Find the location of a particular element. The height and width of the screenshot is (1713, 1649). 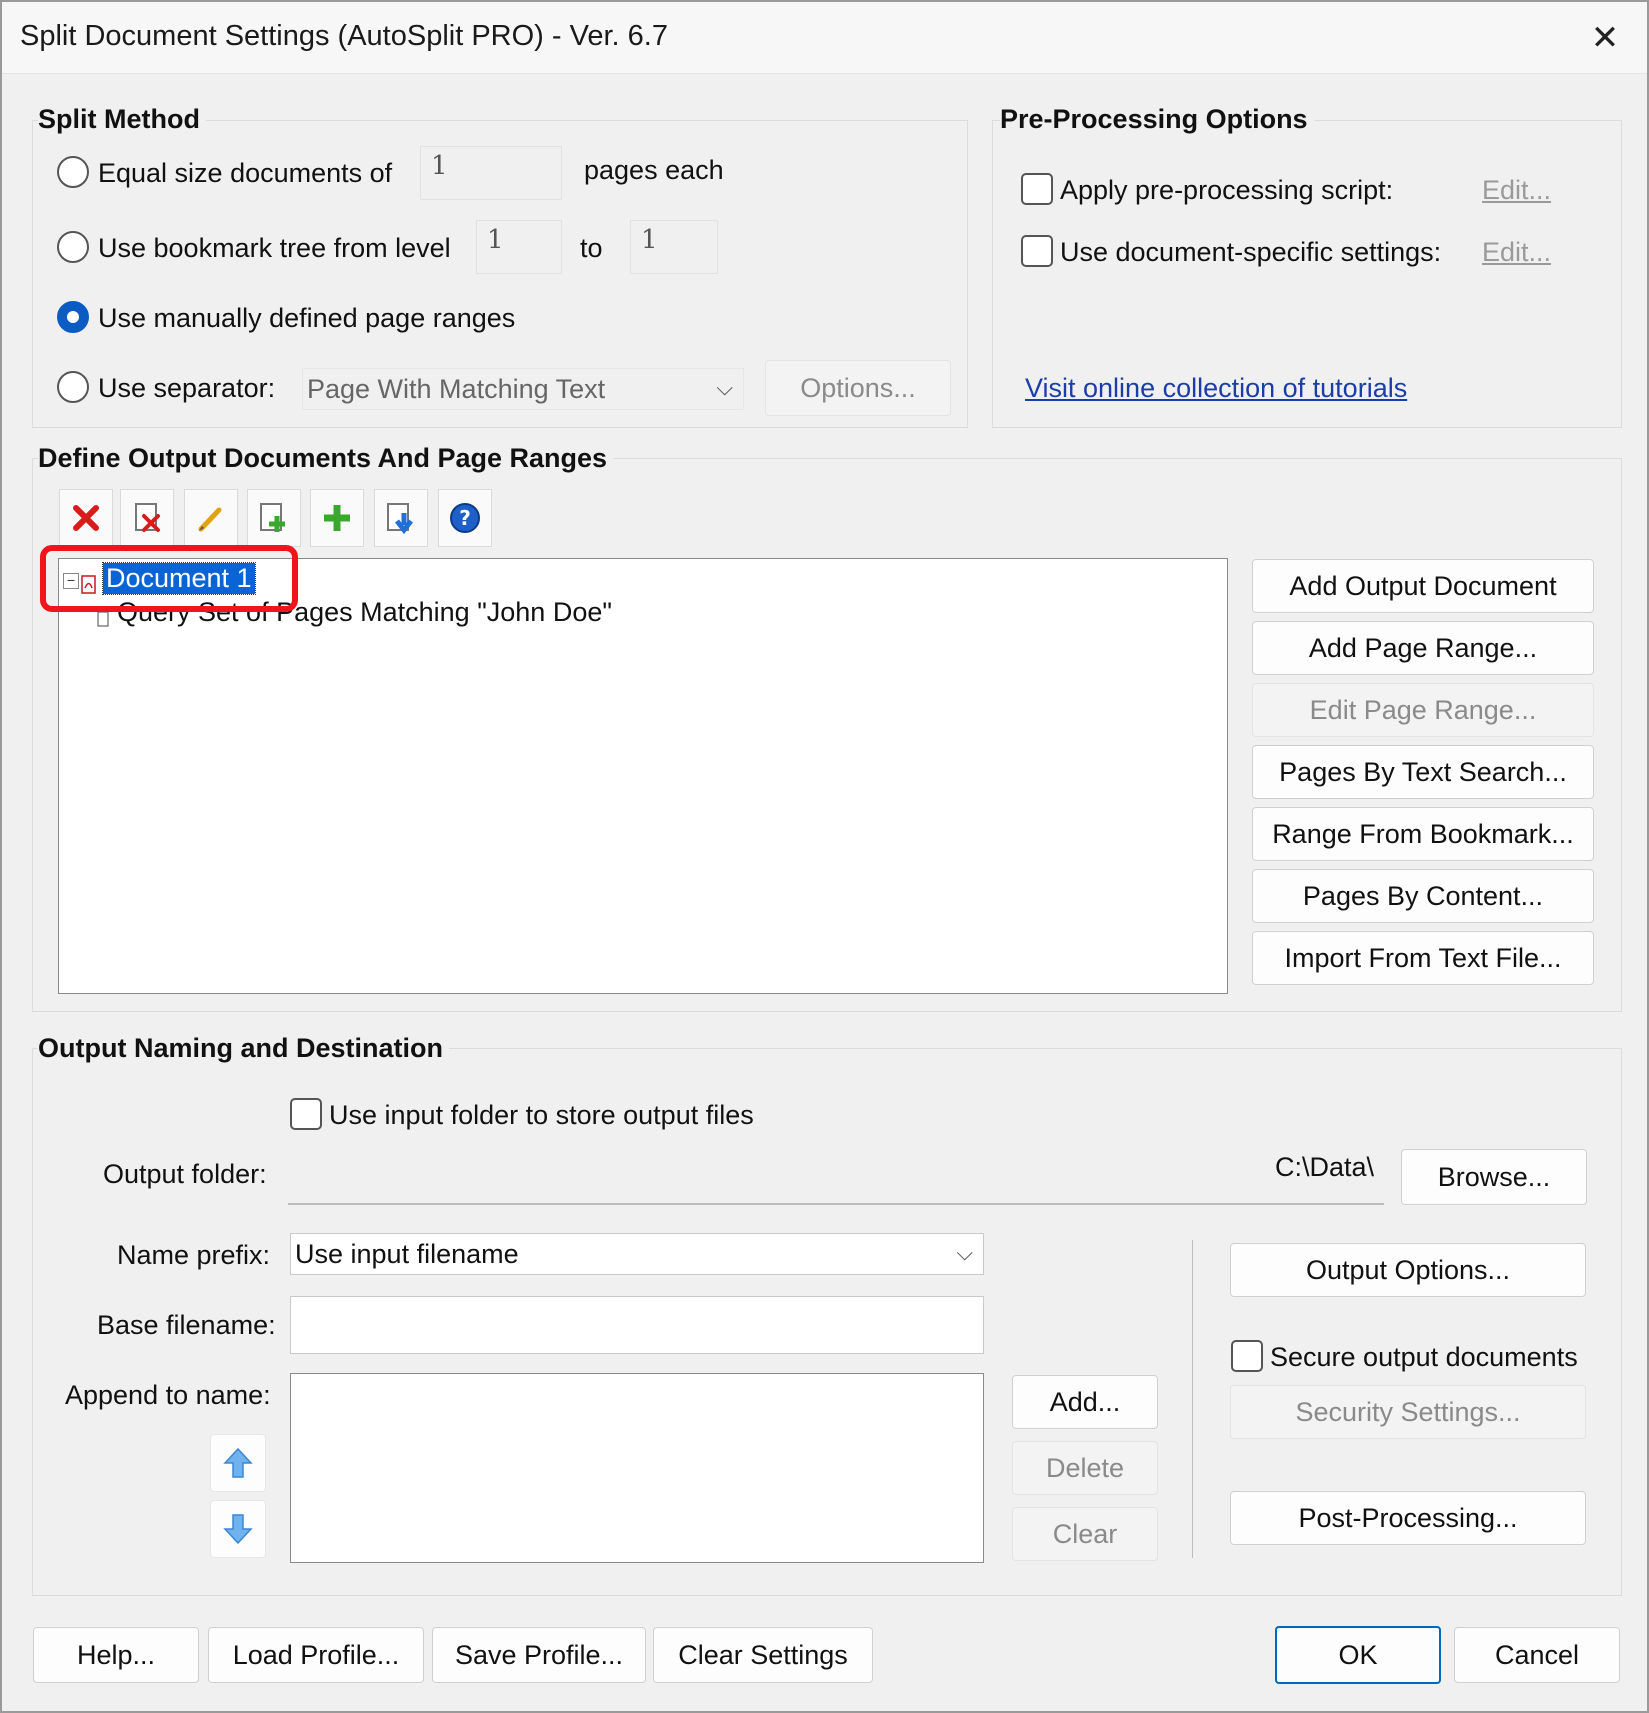

vertical-divider is located at coordinates (1192, 1399).